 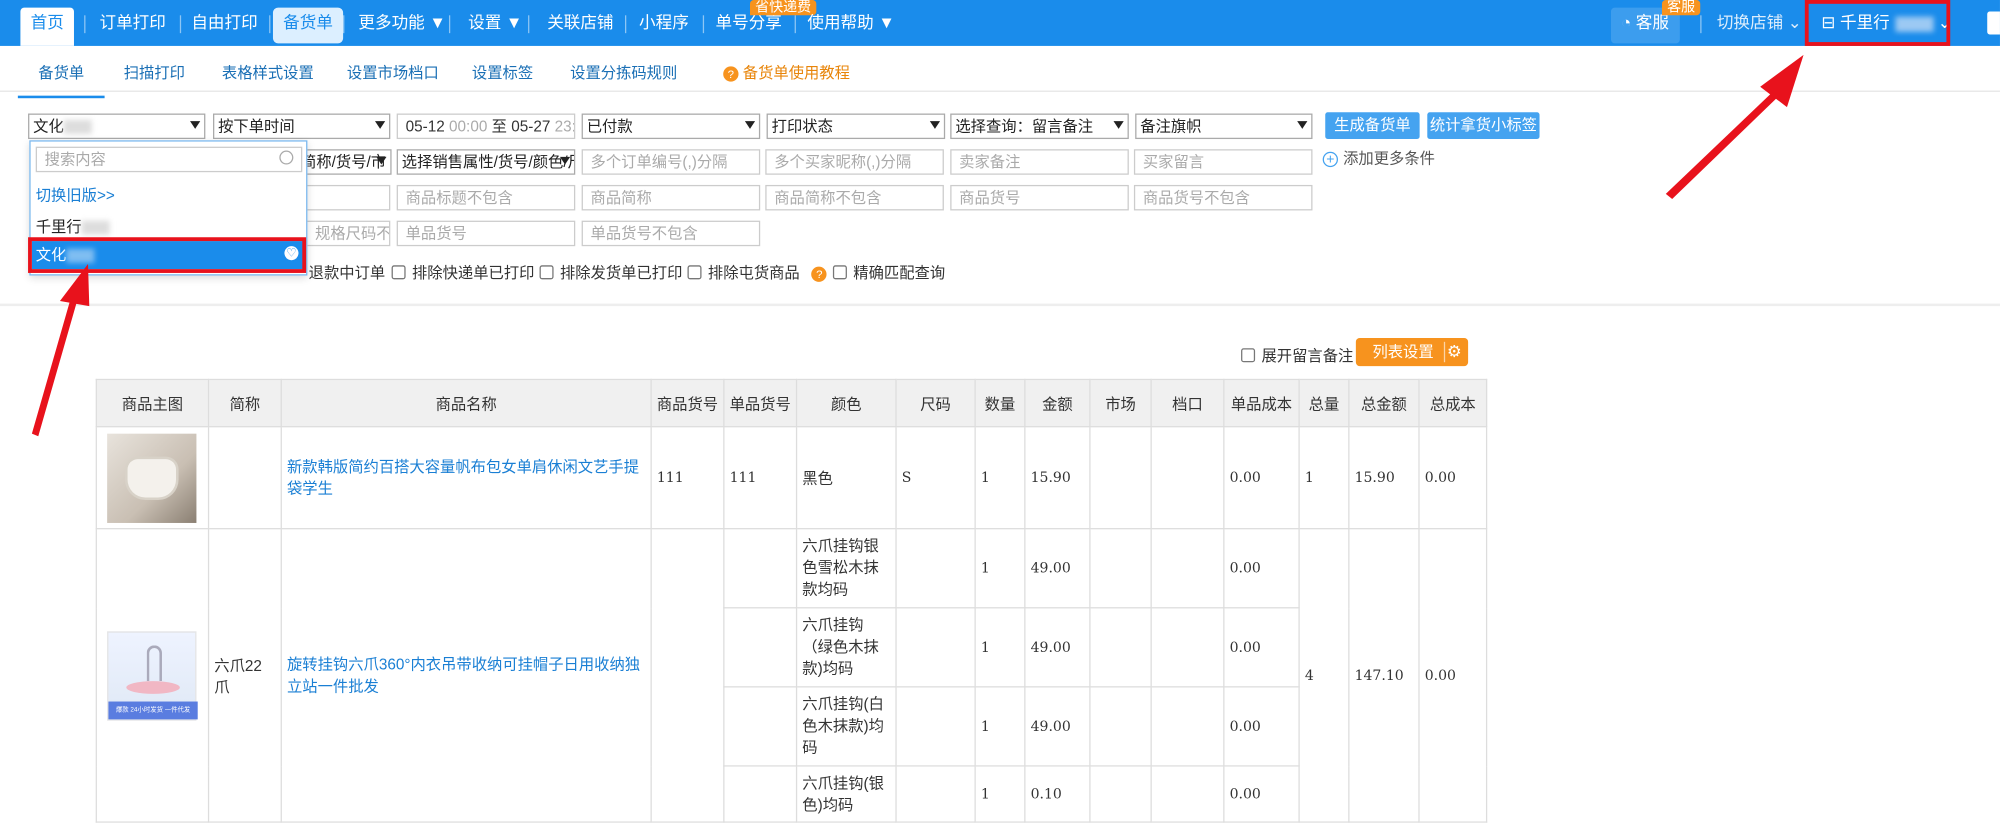 I want to click on arrow-to-dropdown-option, so click(x=60, y=350).